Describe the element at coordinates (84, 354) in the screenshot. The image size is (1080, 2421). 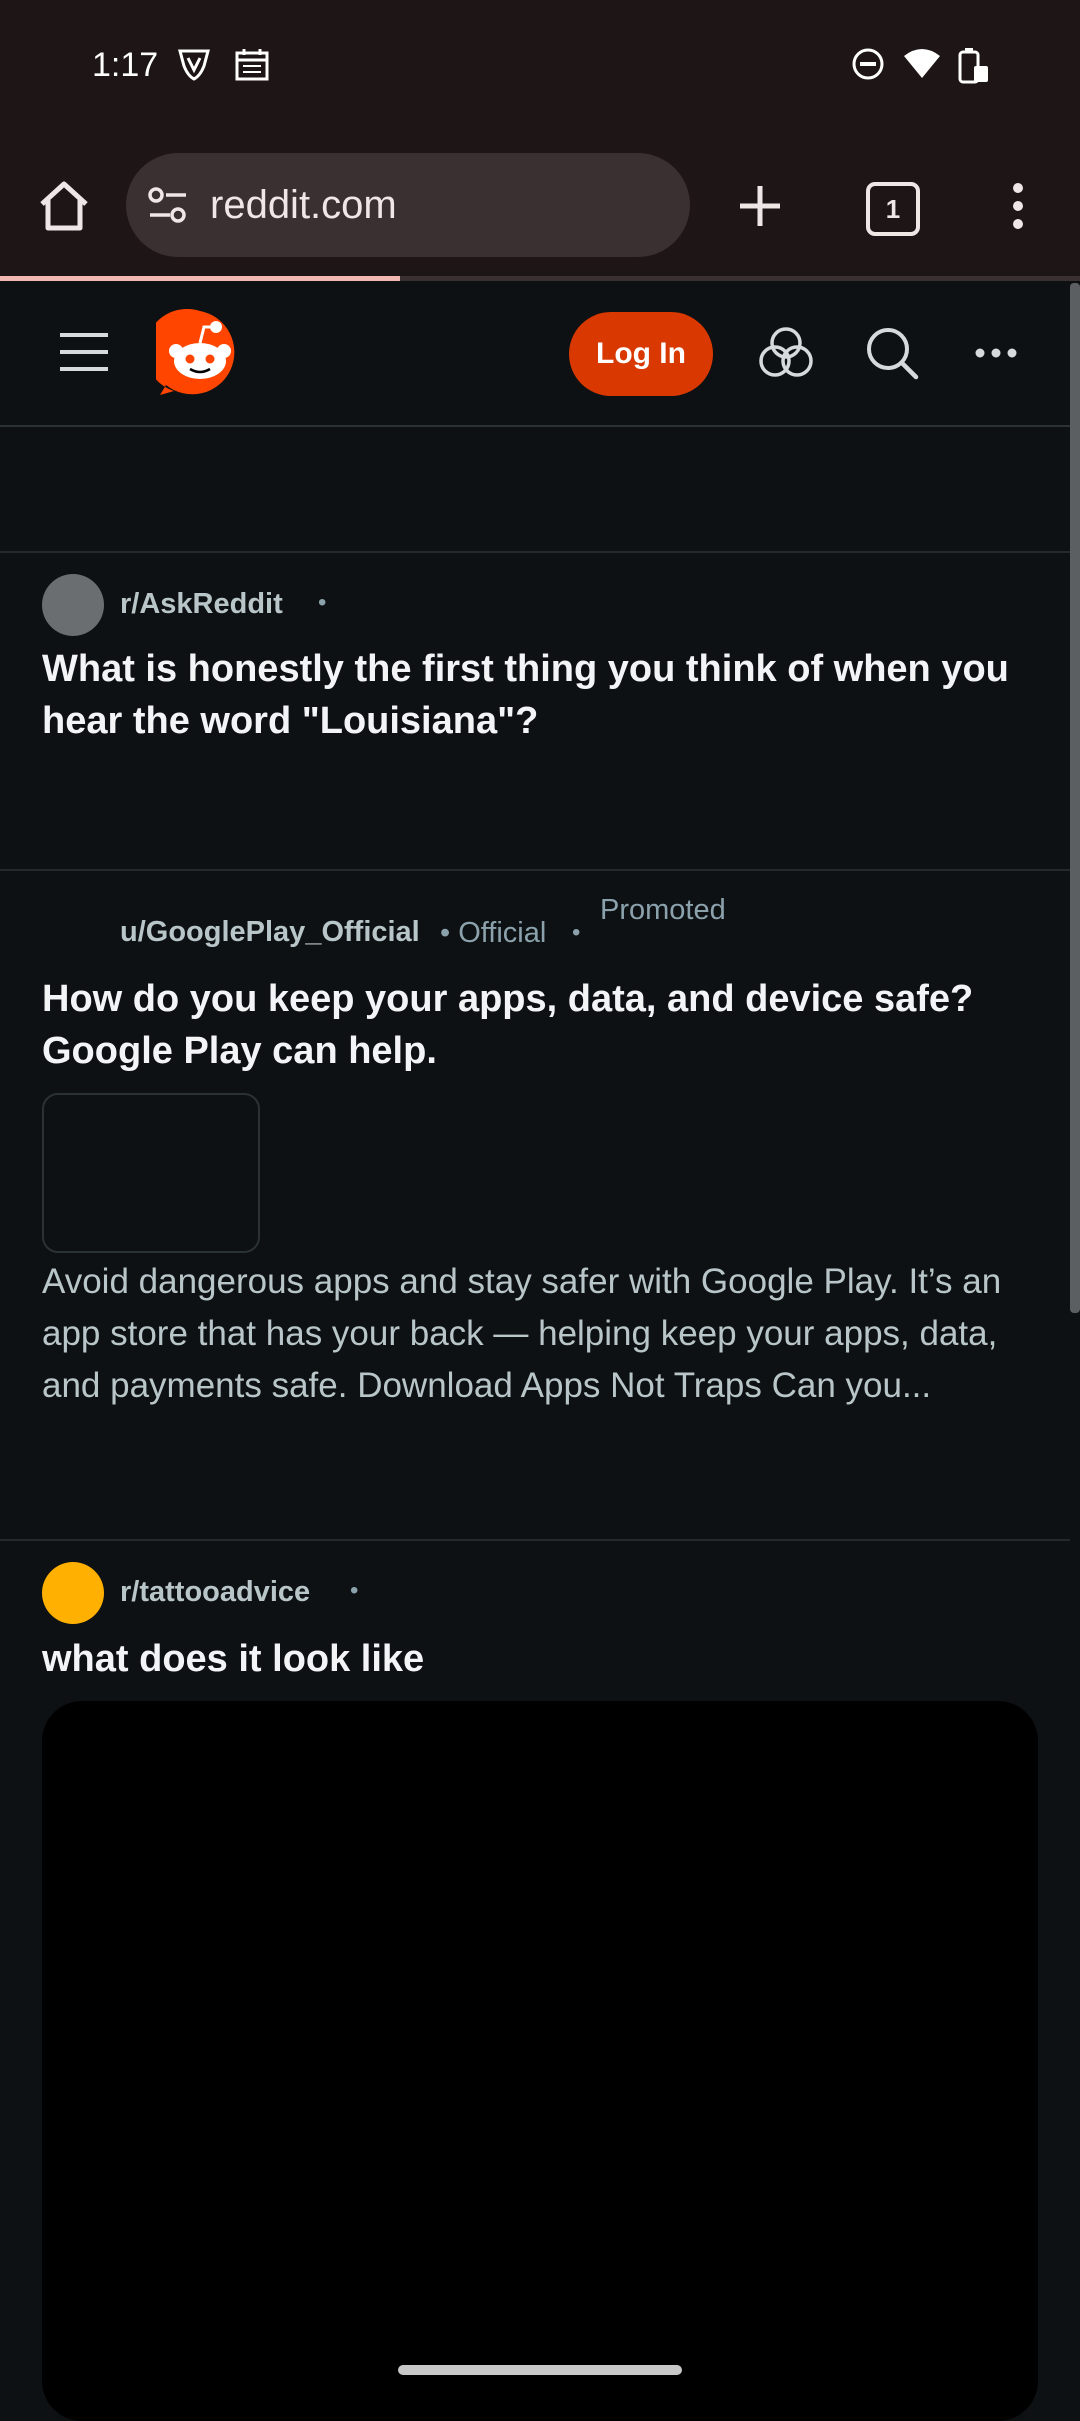
I see `menu-icon` at that location.